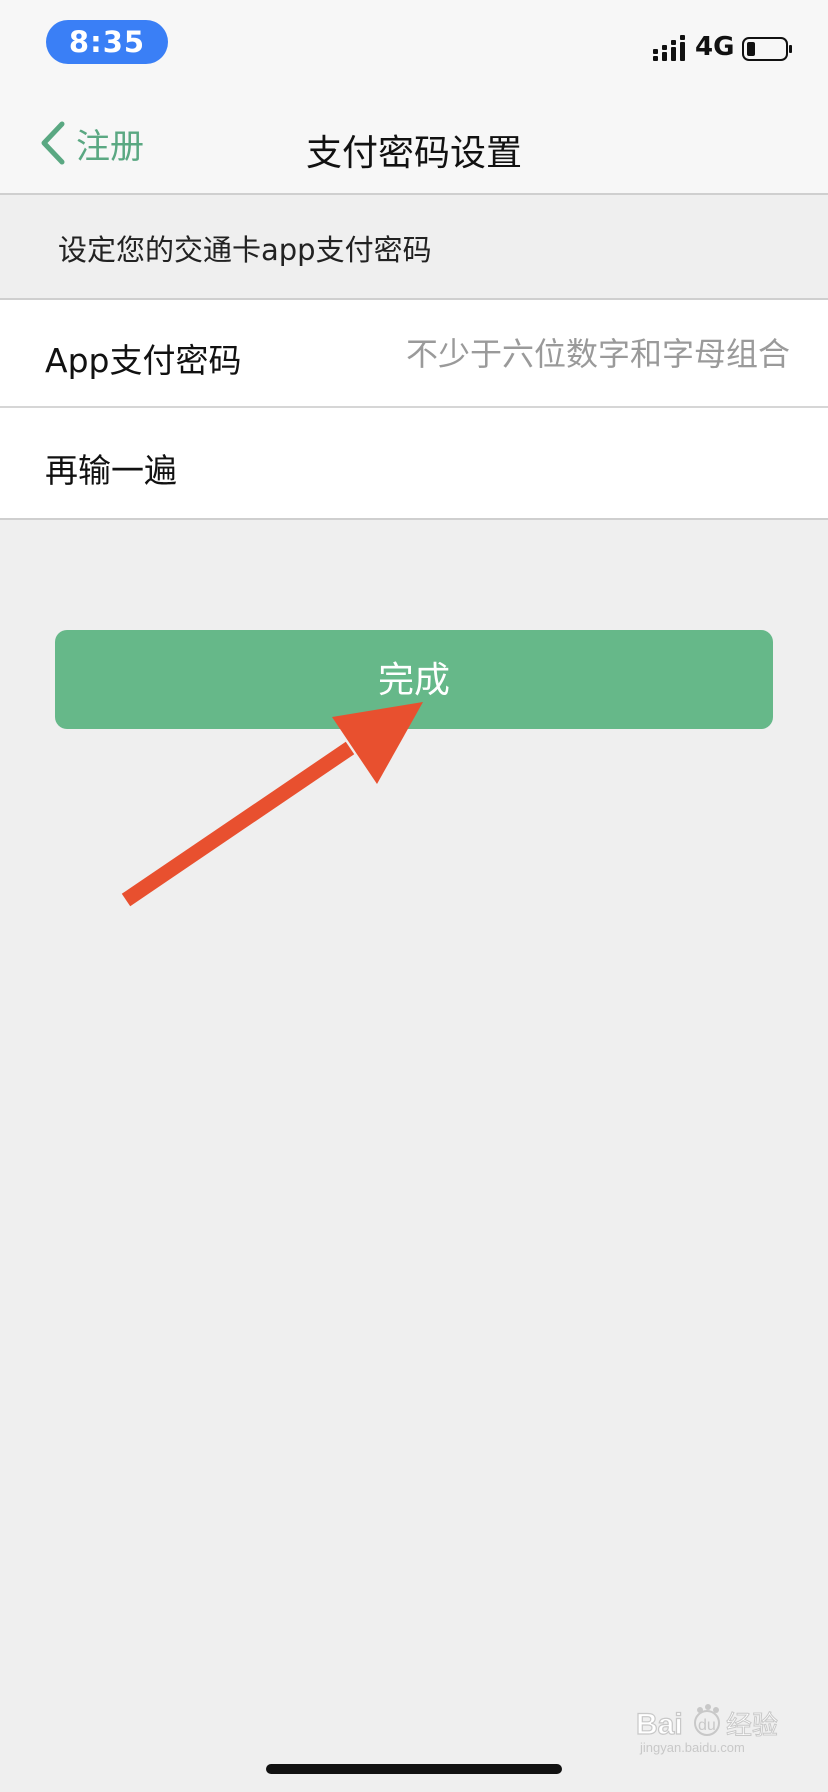 The height and width of the screenshot is (1792, 828). I want to click on home-indicator, so click(414, 1769).